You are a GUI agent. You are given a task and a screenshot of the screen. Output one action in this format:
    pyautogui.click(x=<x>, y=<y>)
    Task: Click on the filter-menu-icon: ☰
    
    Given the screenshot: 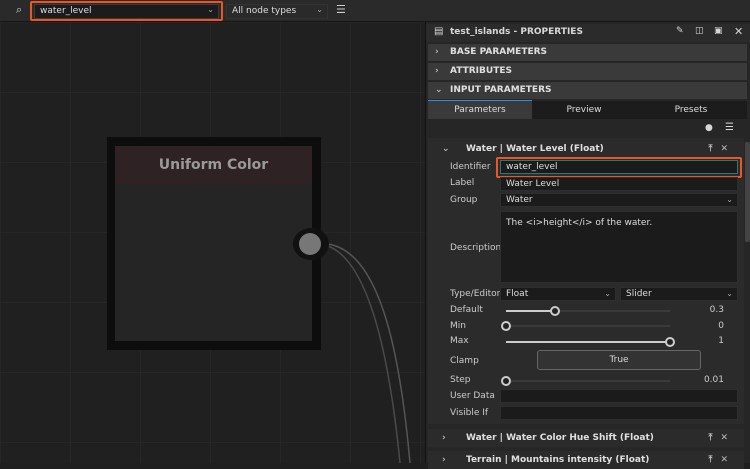 What is the action you would take?
    pyautogui.click(x=341, y=9)
    